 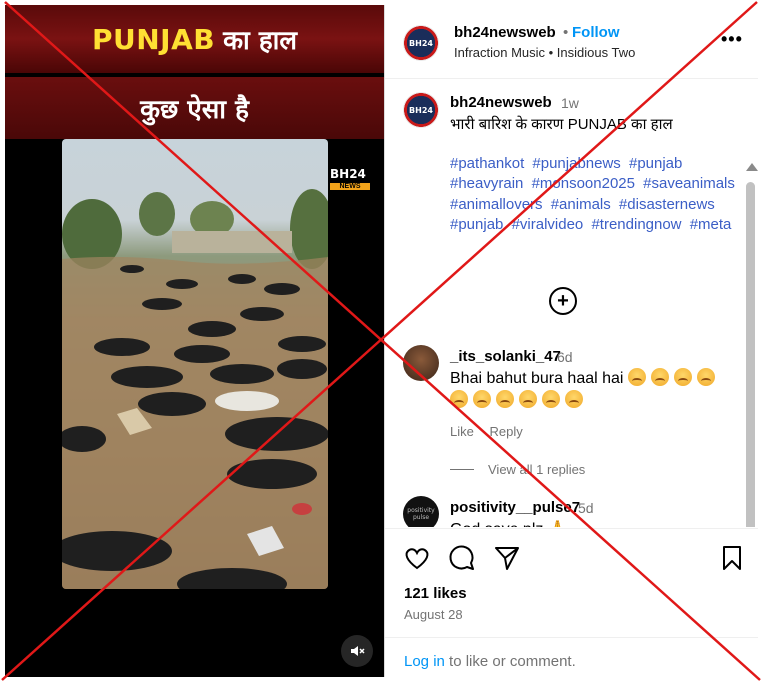 What do you see at coordinates (537, 378) in the screenshot?
I see `comment-body: Bhai bahut bura haal hai` at bounding box center [537, 378].